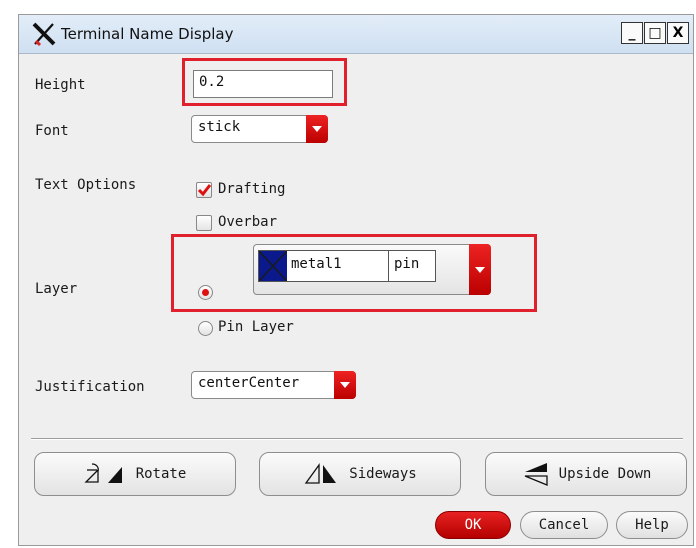 This screenshot has width=696, height=548. I want to click on layer-color-swatch, so click(273, 266).